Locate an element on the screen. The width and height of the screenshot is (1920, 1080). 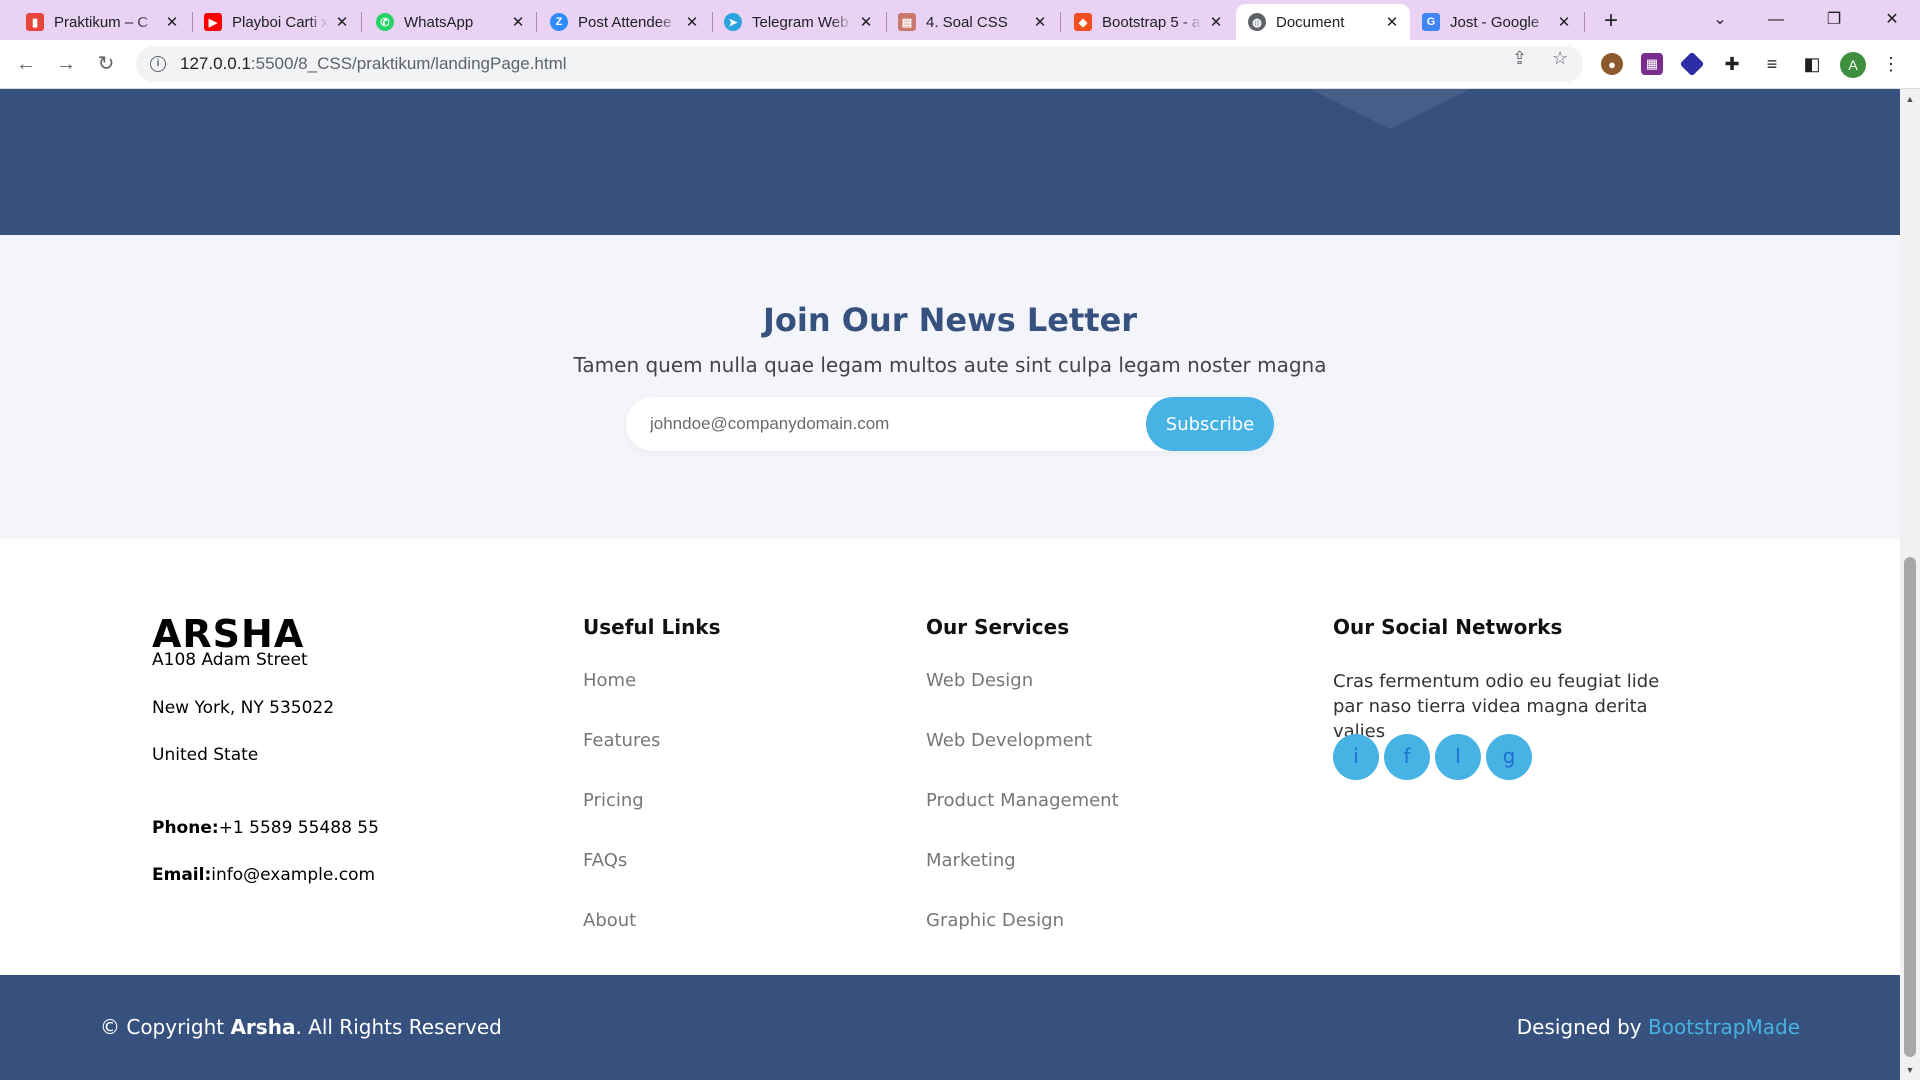
tab-jost-google: G Jost - Google ✕ is located at coordinates (1496, 22).